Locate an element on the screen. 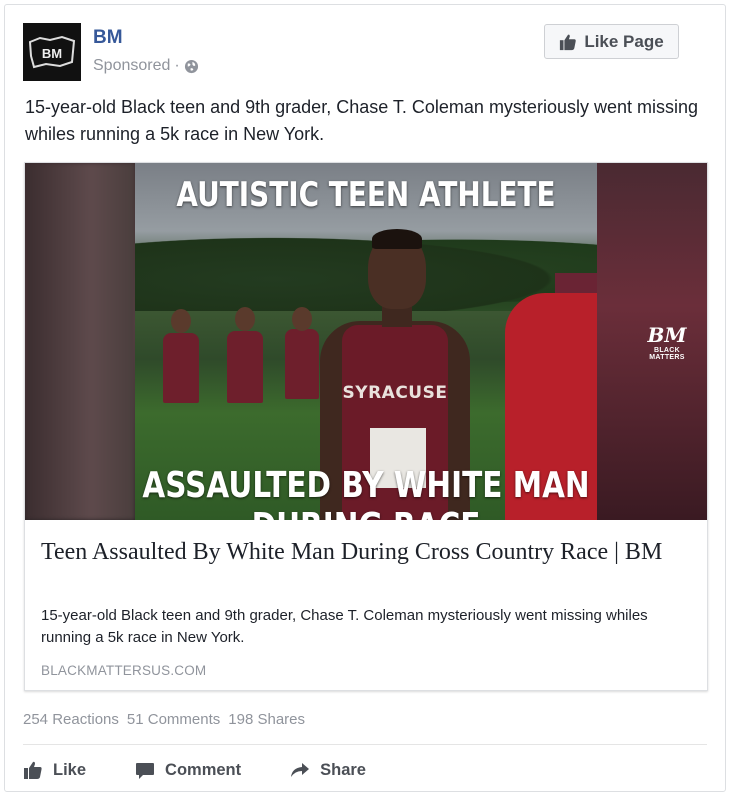 This screenshot has width=730, height=800. globe-icon is located at coordinates (191, 66).